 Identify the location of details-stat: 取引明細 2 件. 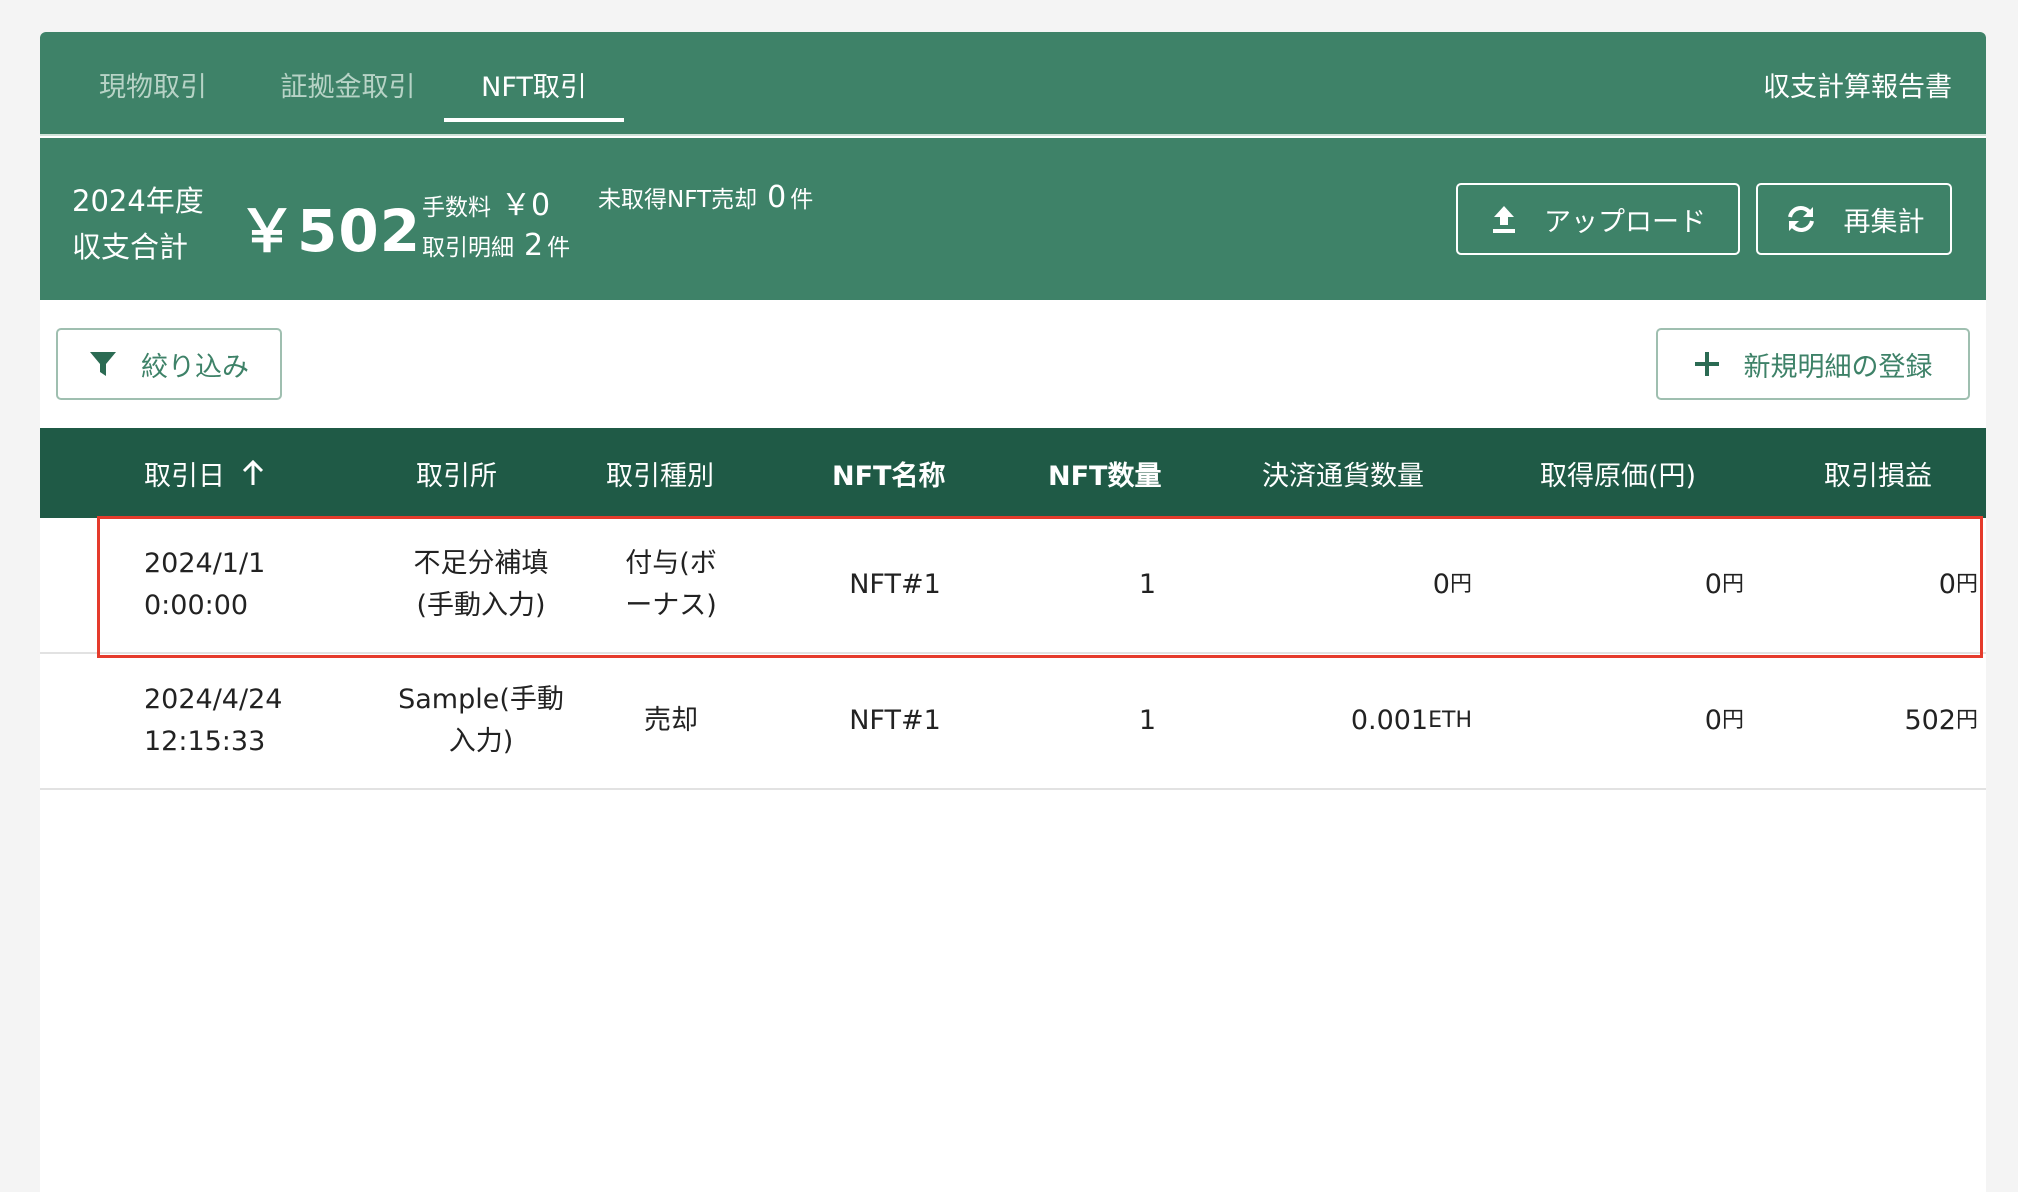
(496, 245).